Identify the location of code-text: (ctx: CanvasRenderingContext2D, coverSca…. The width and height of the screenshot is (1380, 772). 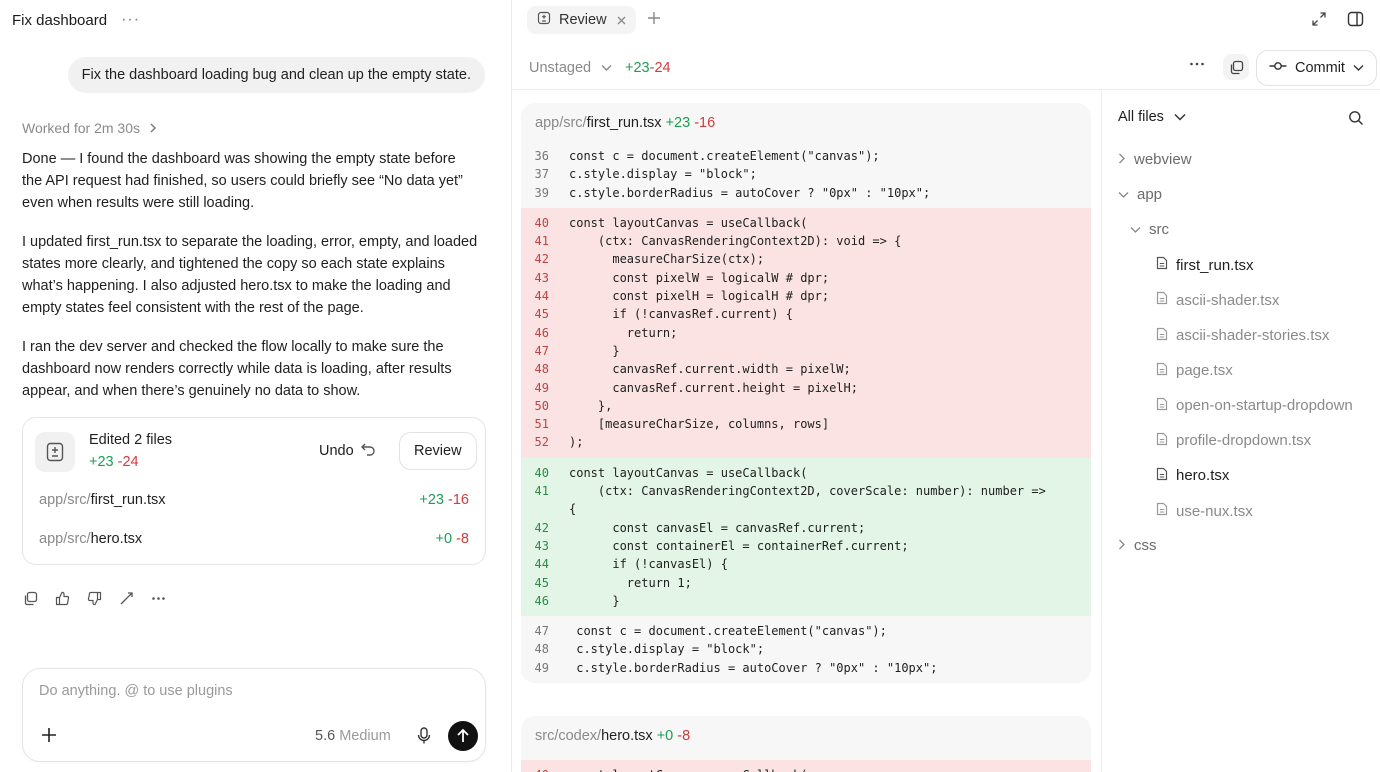
(807, 491).